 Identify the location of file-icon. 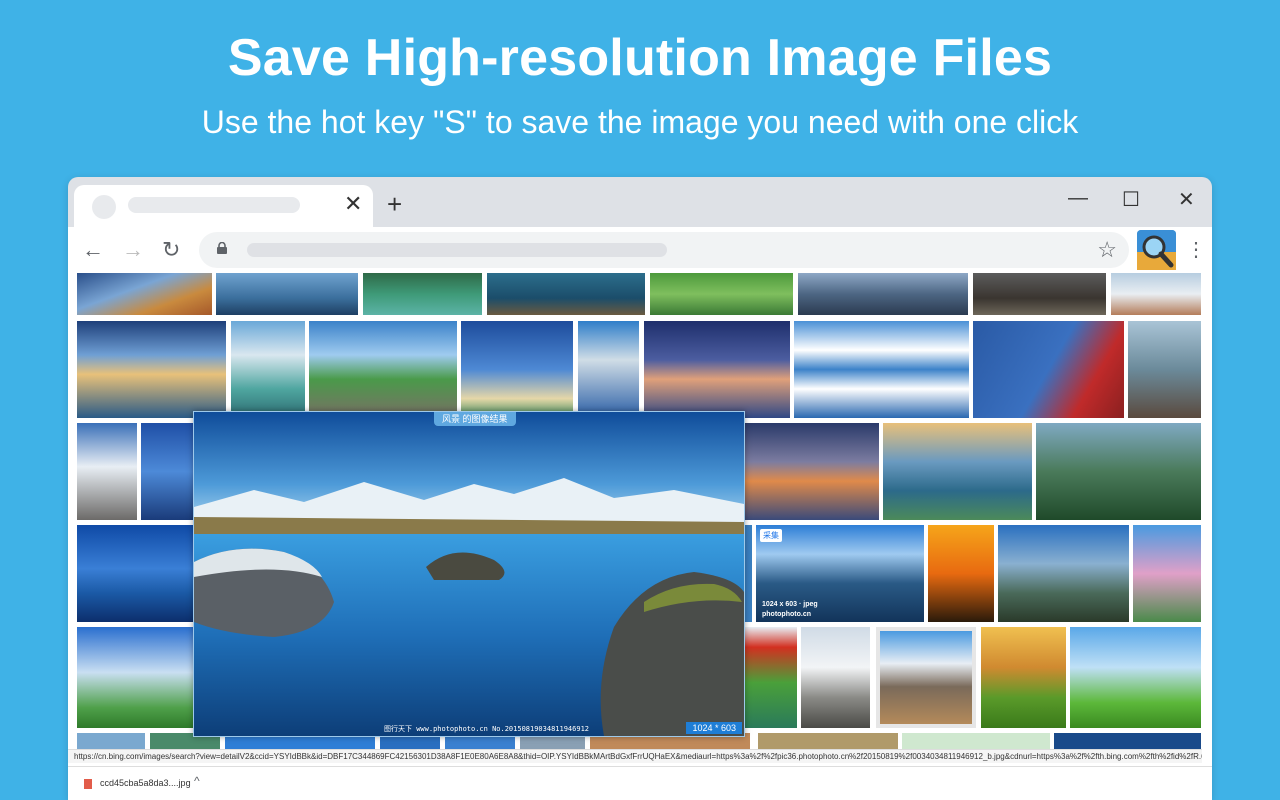
(88, 784).